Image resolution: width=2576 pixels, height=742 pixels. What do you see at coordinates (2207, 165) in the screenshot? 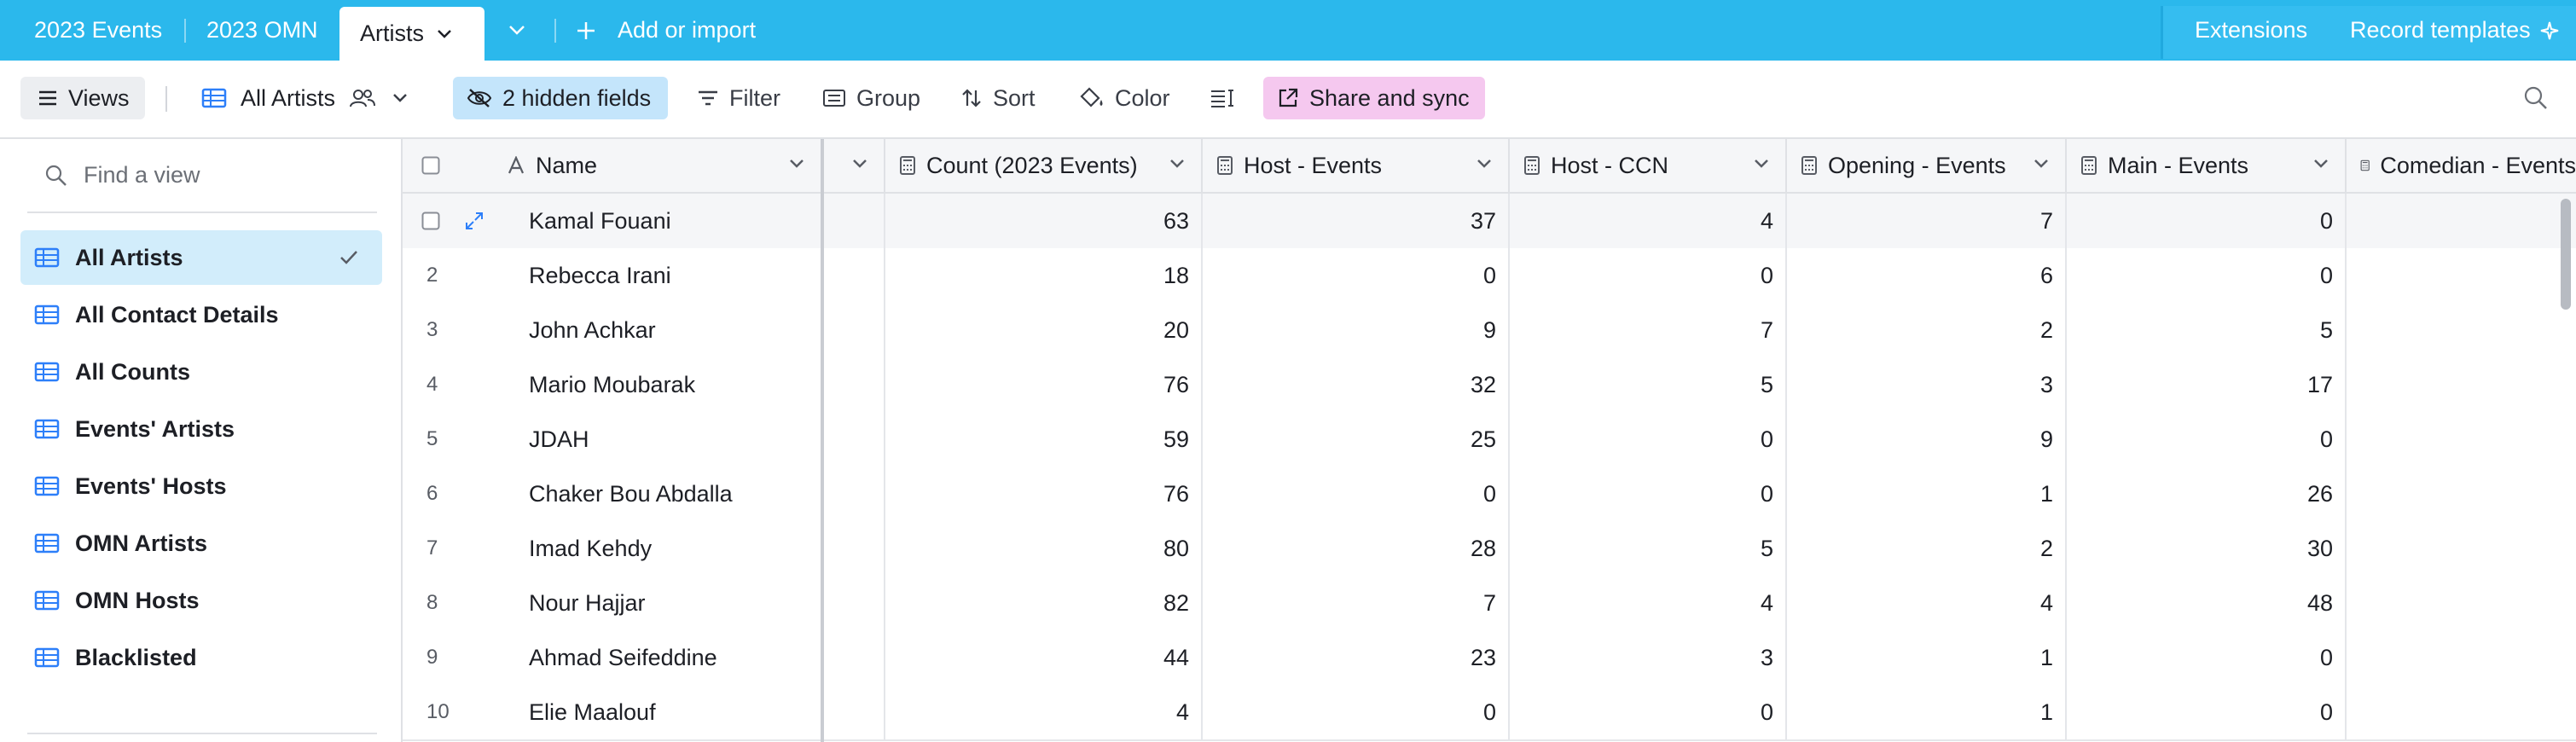
I see `column-header-main-events: Main - Events` at bounding box center [2207, 165].